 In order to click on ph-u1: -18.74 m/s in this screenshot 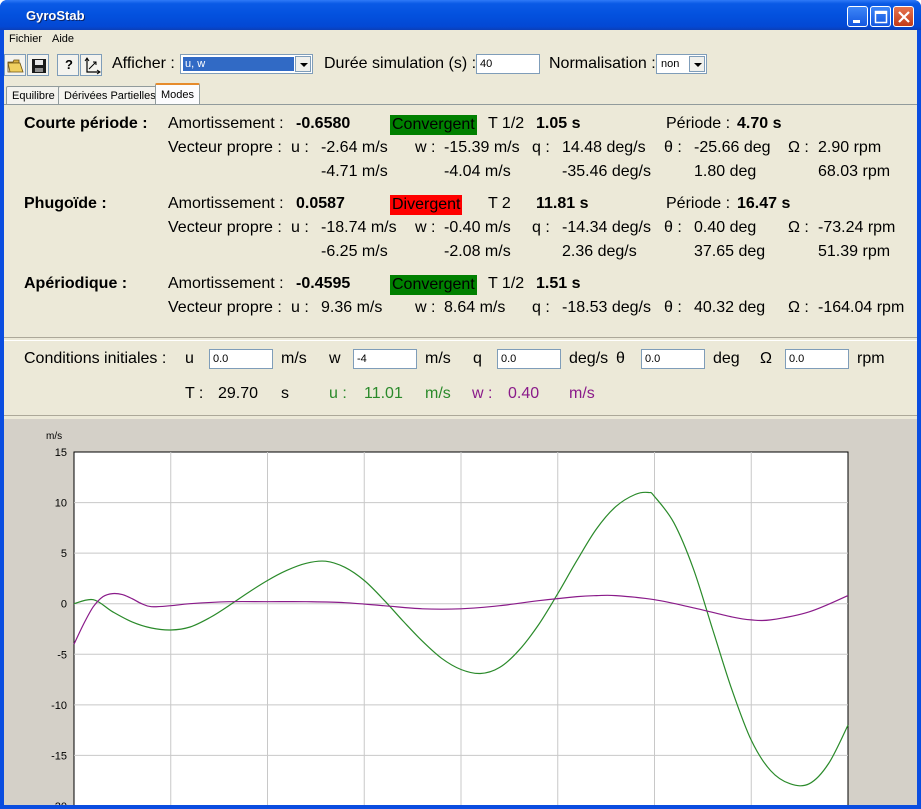, I will do `click(359, 227)`.